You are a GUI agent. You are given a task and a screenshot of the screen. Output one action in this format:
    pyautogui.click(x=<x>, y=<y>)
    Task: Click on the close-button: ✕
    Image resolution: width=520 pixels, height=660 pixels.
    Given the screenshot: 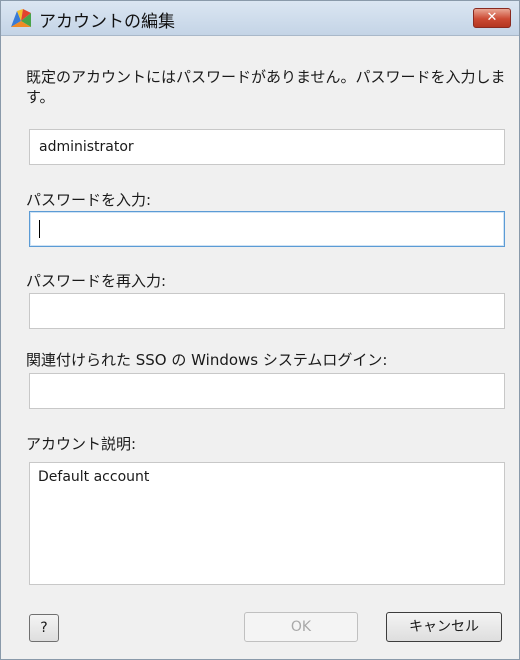 What is the action you would take?
    pyautogui.click(x=492, y=18)
    